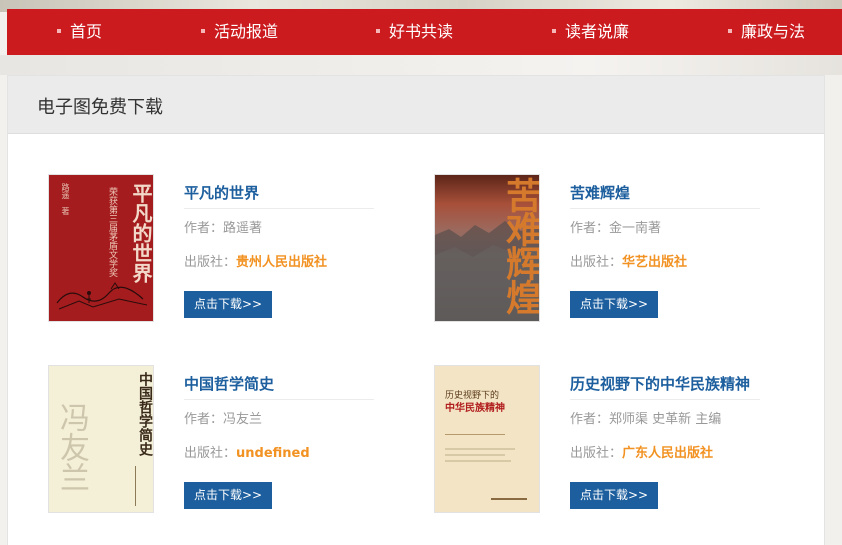  I want to click on book-publisher-row: 出版社：贵州人民出版社, so click(255, 260).